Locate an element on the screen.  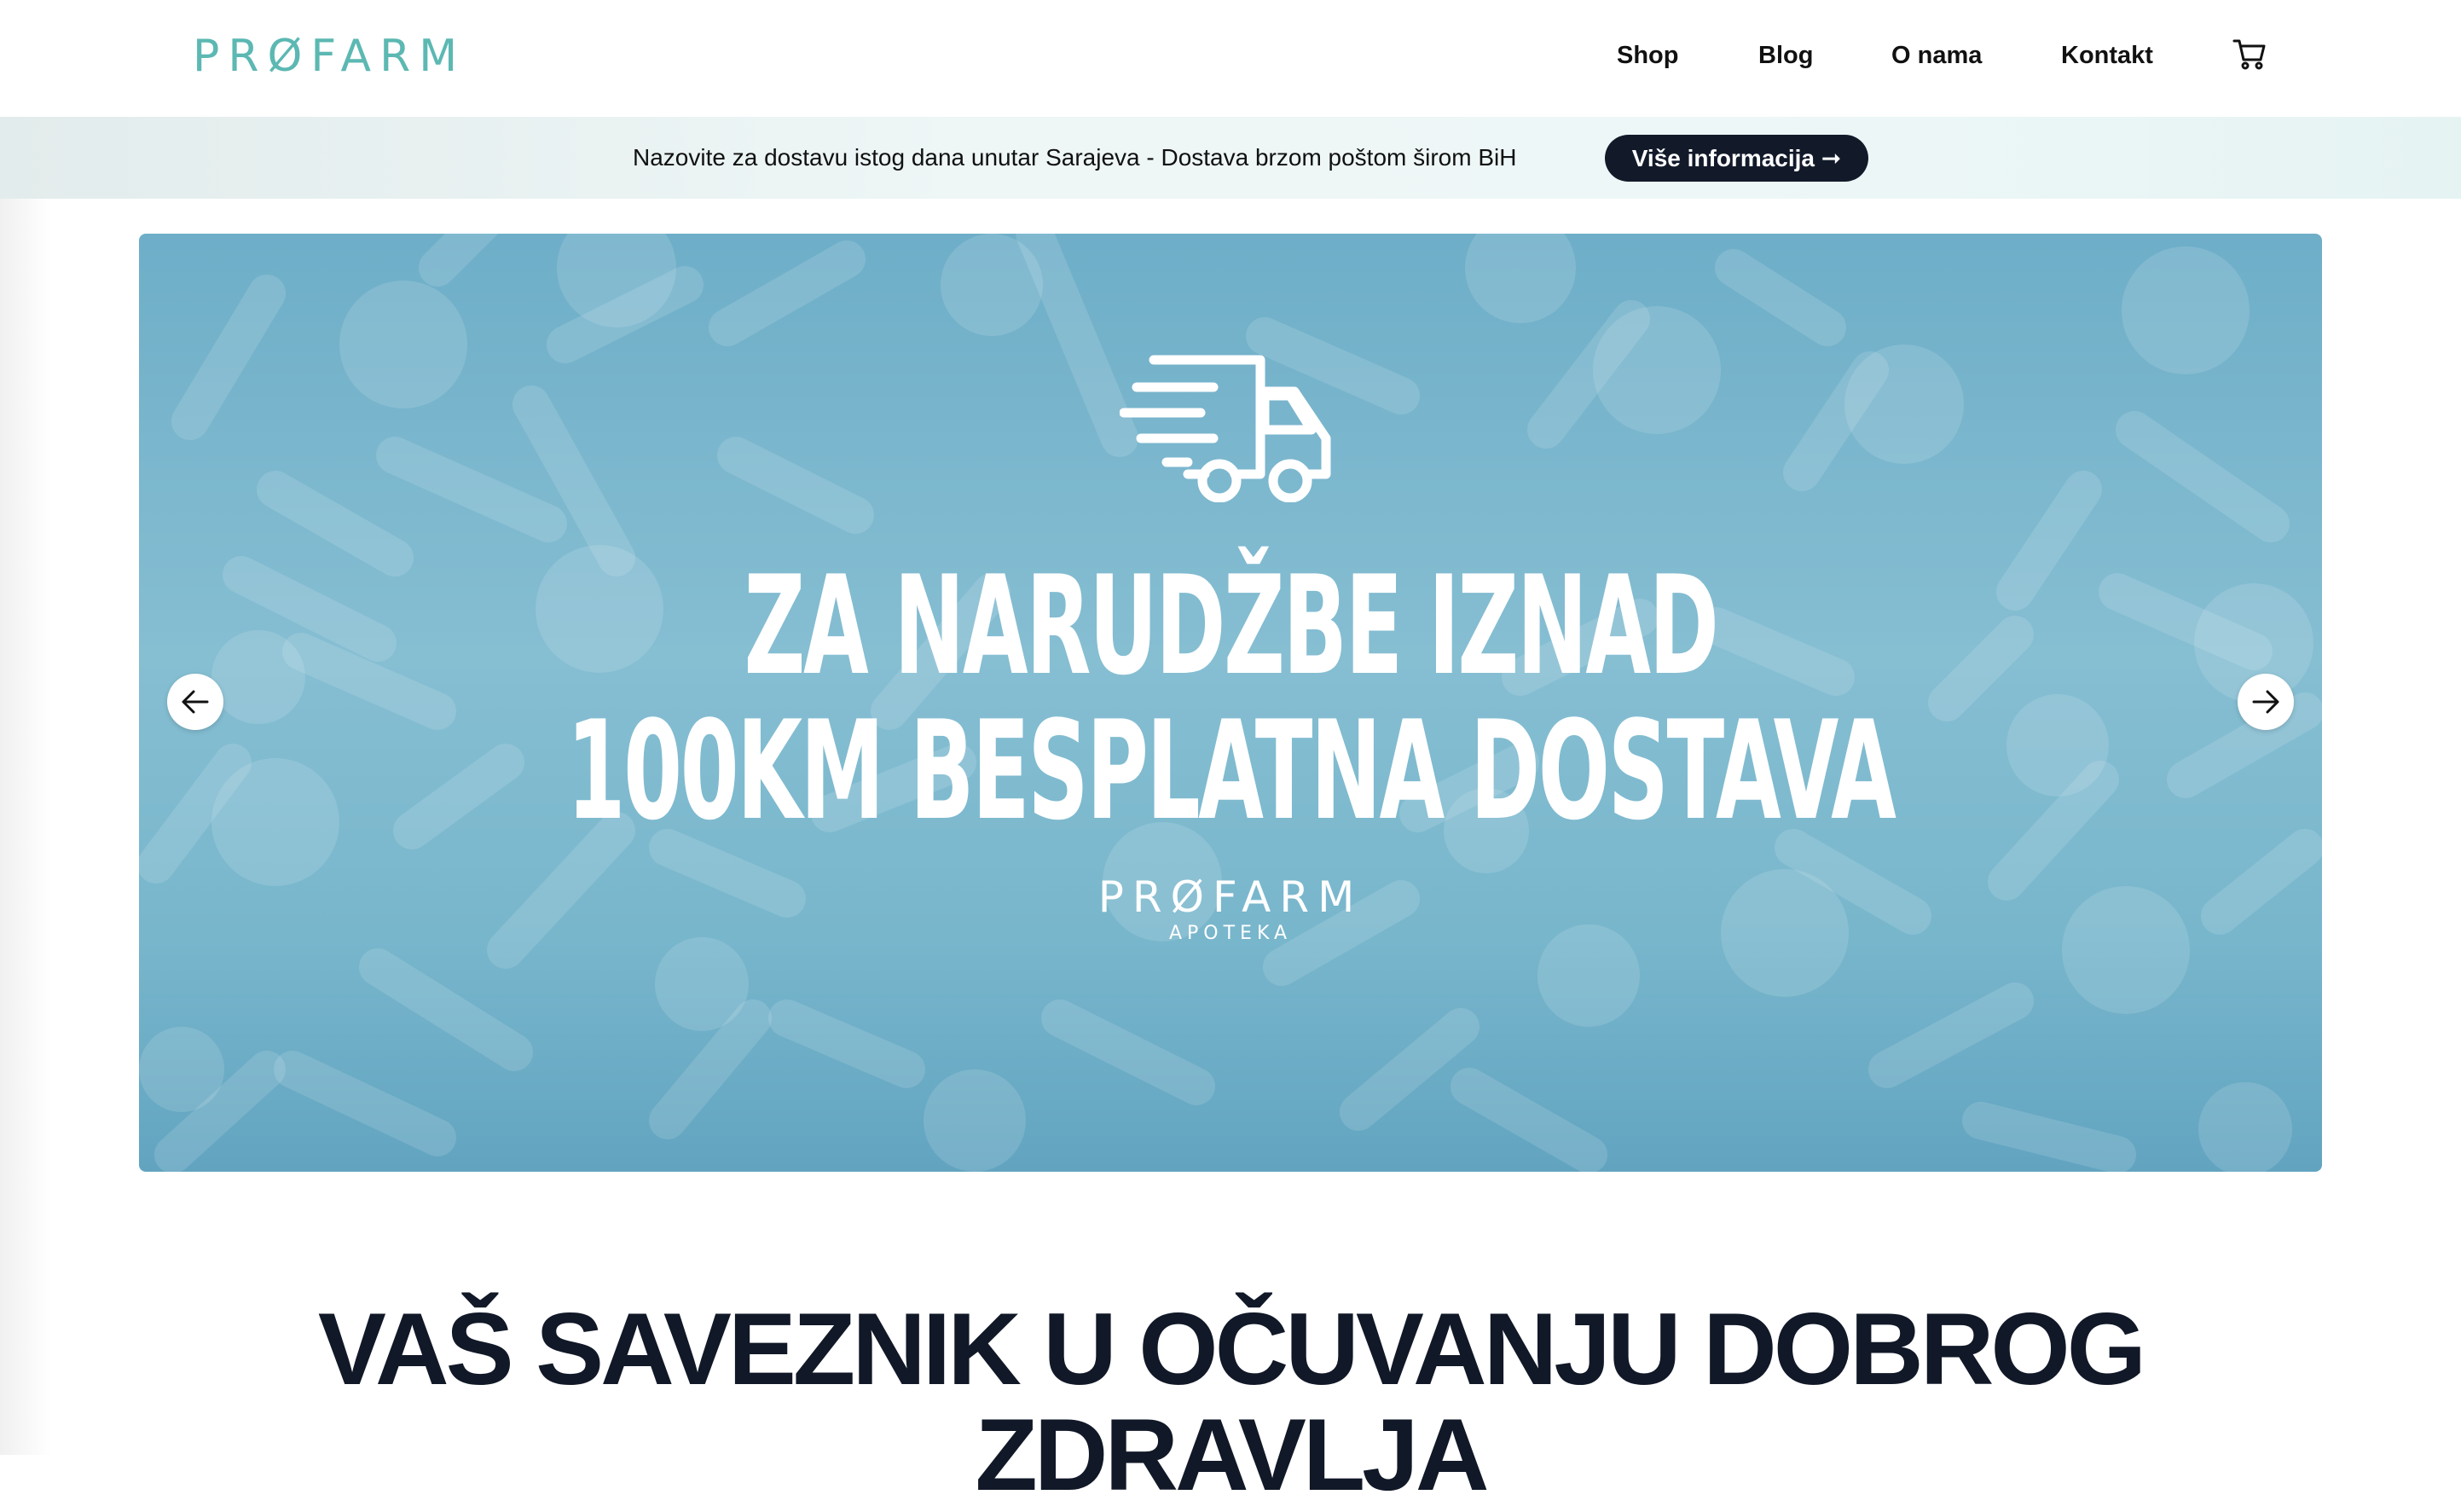
hero-logo-subtitle: APOTEKA is located at coordinates (1230, 933).